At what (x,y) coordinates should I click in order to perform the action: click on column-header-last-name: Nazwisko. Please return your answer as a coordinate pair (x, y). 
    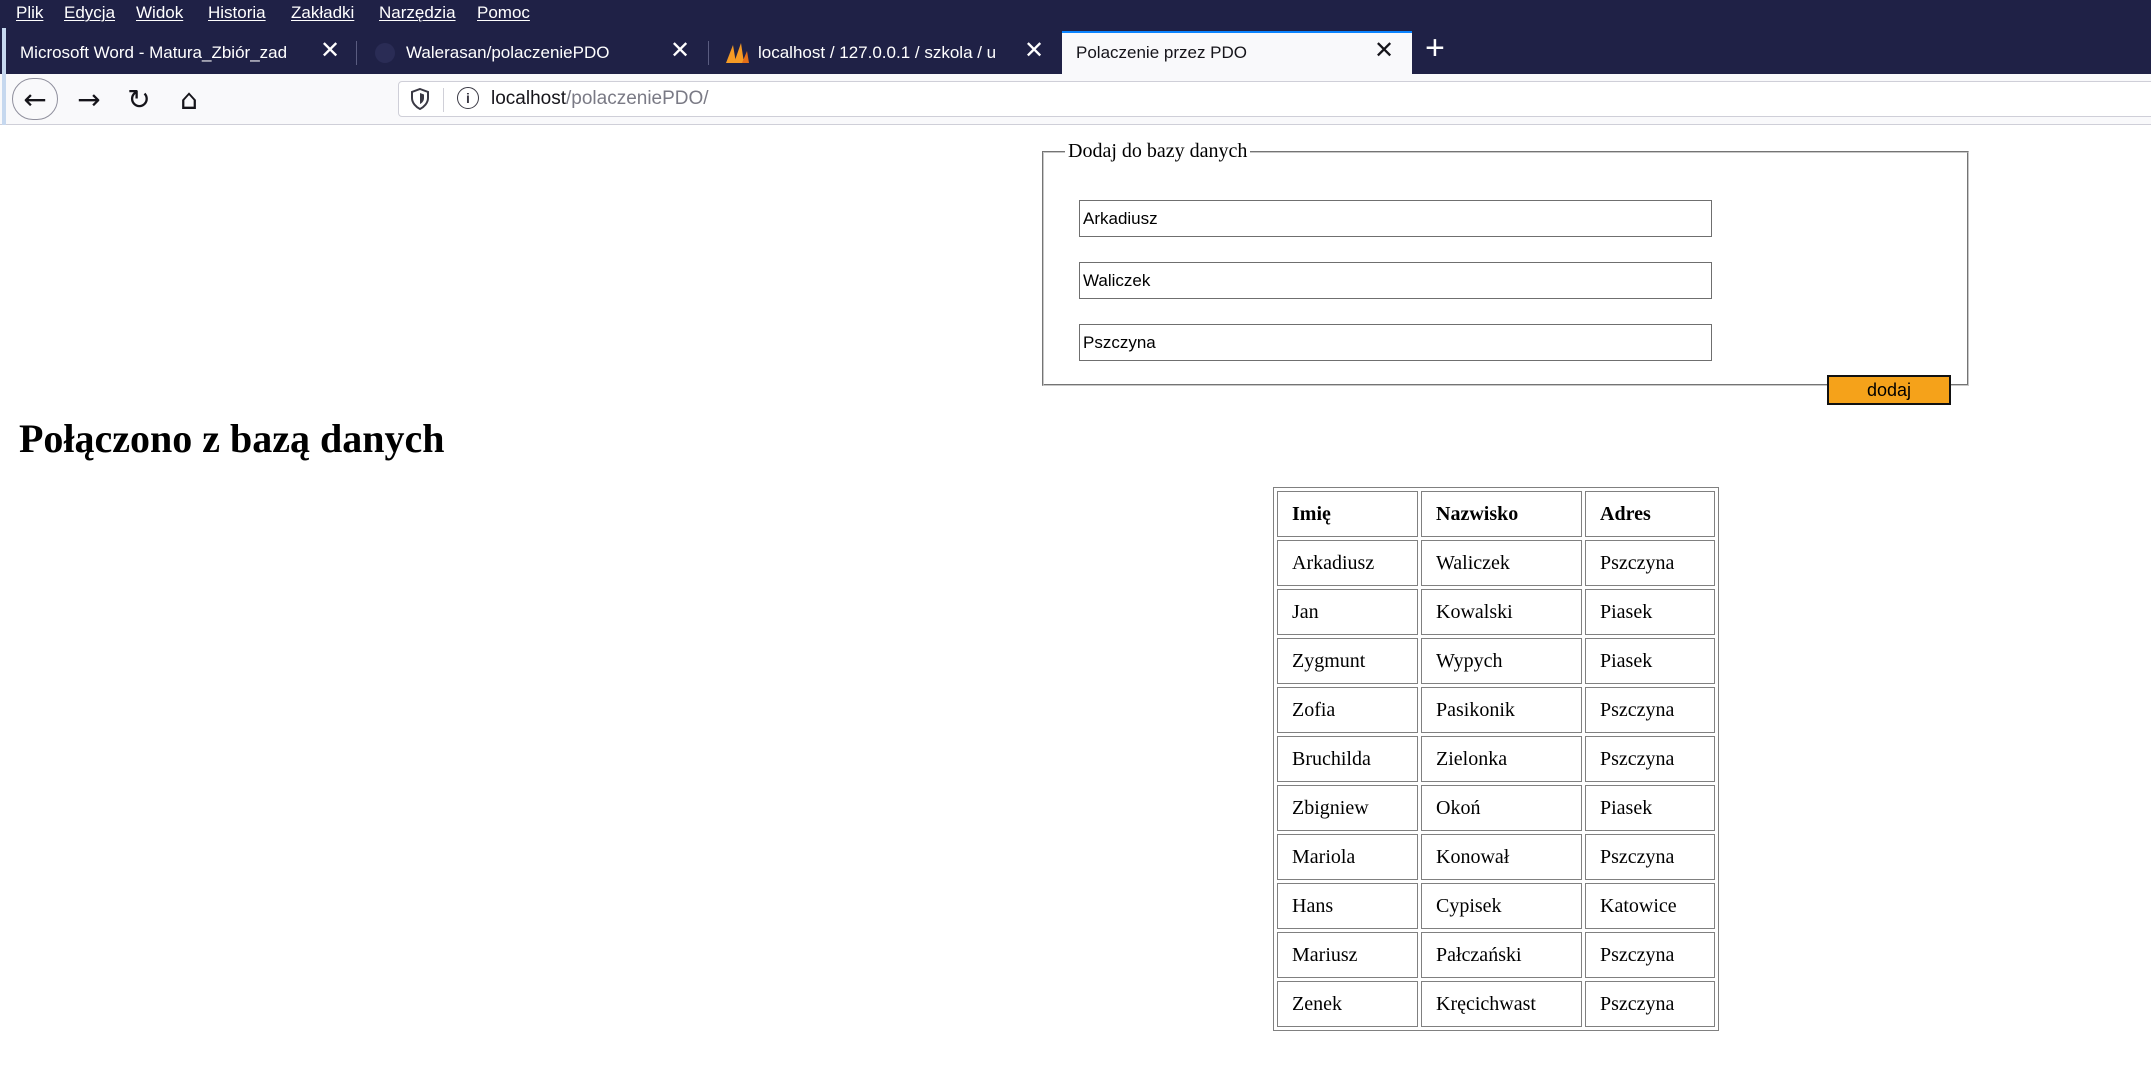
    Looking at the image, I should click on (1501, 514).